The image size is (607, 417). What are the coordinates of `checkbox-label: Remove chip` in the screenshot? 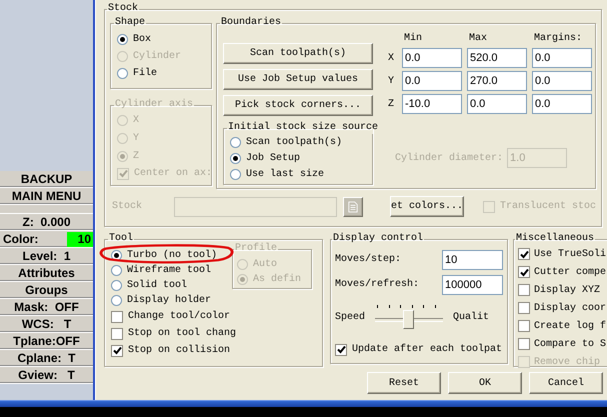 It's located at (567, 362).